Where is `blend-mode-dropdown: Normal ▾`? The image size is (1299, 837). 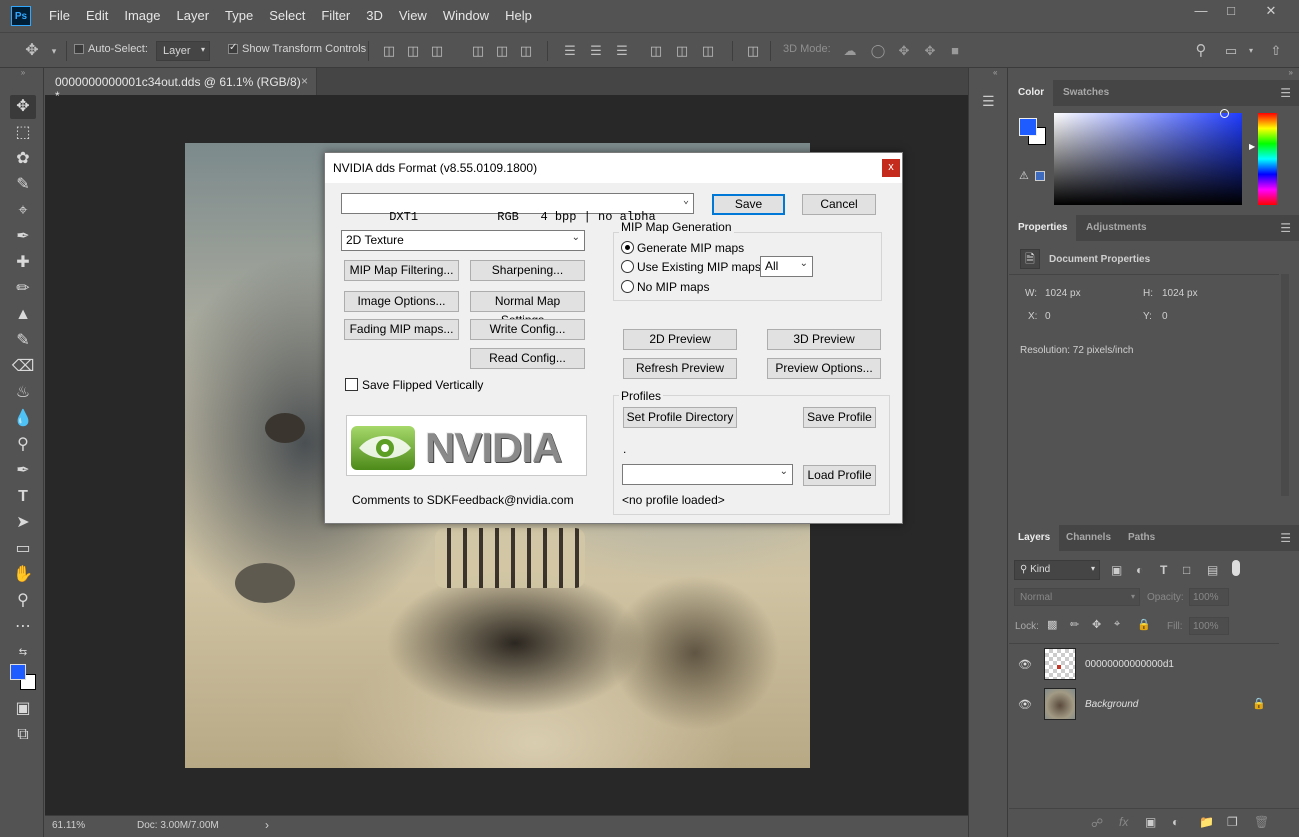
blend-mode-dropdown: Normal ▾ is located at coordinates (1077, 597).